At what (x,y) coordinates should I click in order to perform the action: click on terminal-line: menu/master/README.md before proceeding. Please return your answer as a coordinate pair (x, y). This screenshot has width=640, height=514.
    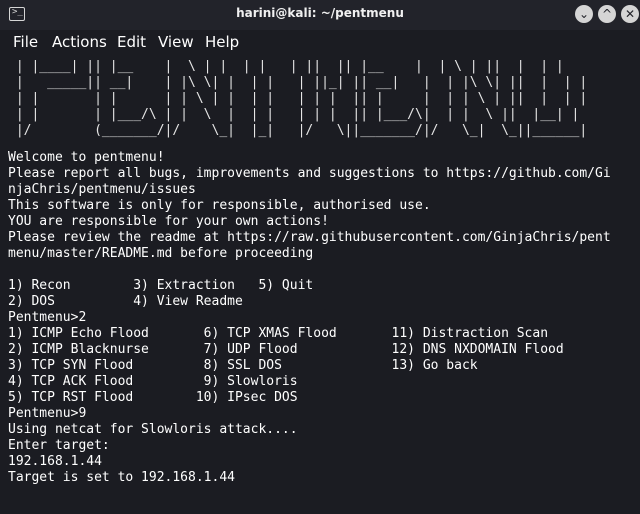
    Looking at the image, I should click on (161, 253).